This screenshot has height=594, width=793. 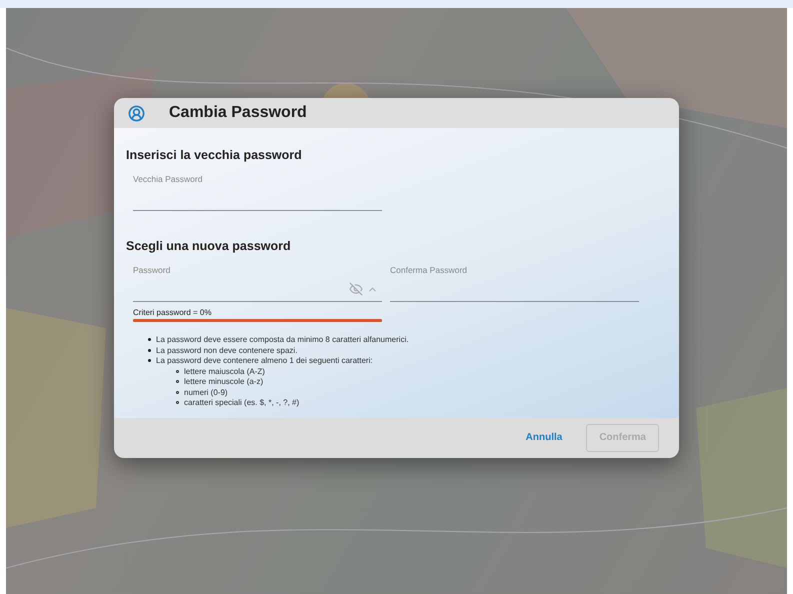 I want to click on rule-text: La password deve contenere almeno 1 dei seguenti caratteri:, so click(x=264, y=360).